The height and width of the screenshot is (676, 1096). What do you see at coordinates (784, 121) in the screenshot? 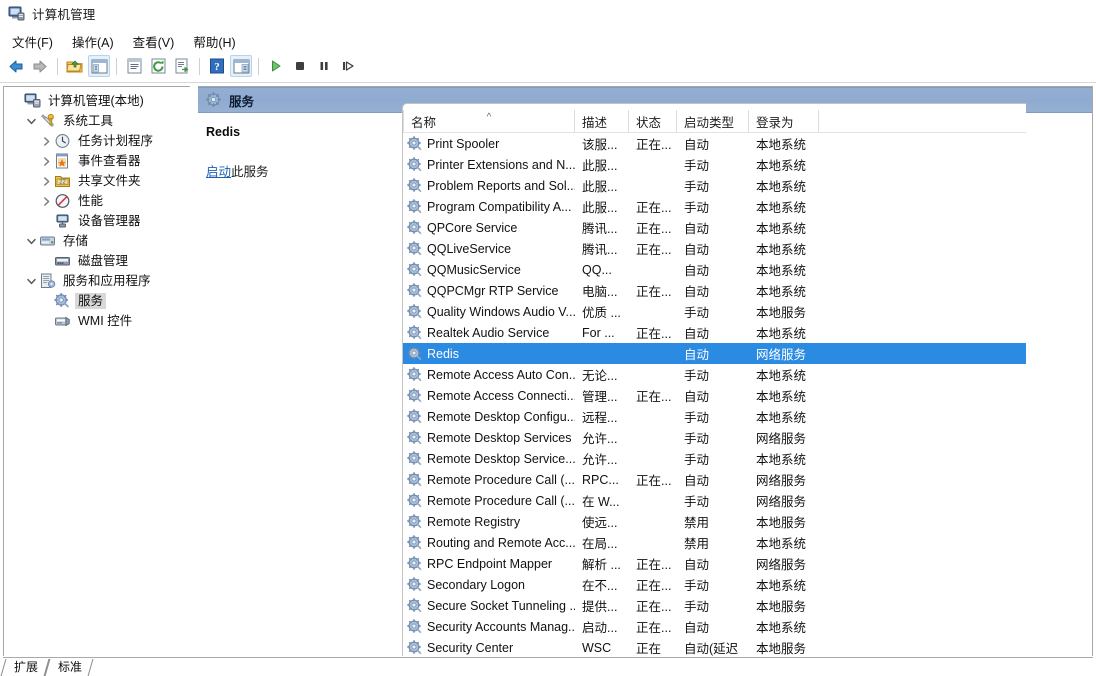
I see `column-header-log-on-as: 登录为` at bounding box center [784, 121].